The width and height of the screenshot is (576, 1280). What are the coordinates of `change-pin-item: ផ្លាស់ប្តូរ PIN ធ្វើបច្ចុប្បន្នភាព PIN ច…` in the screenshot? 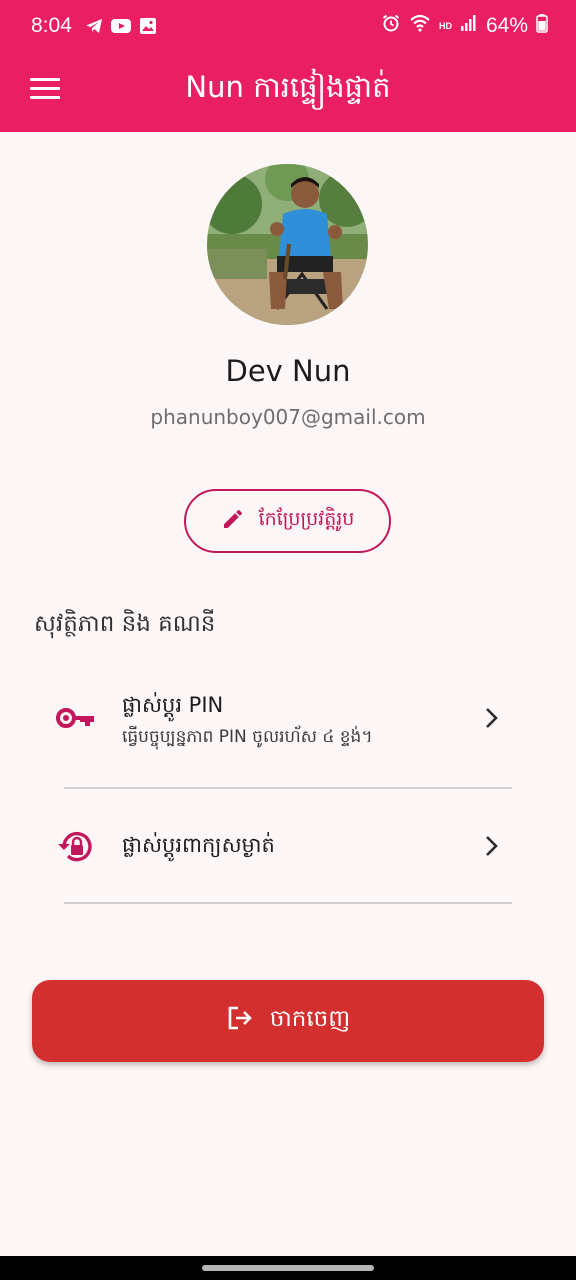 It's located at (288, 724).